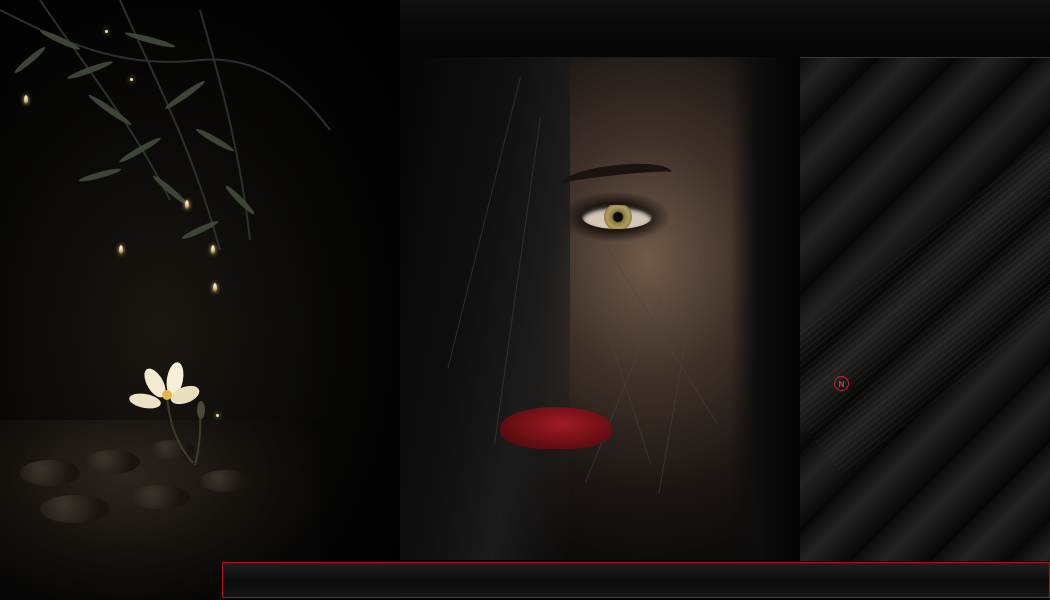 The height and width of the screenshot is (600, 1050). I want to click on bottom-bar, so click(636, 580).